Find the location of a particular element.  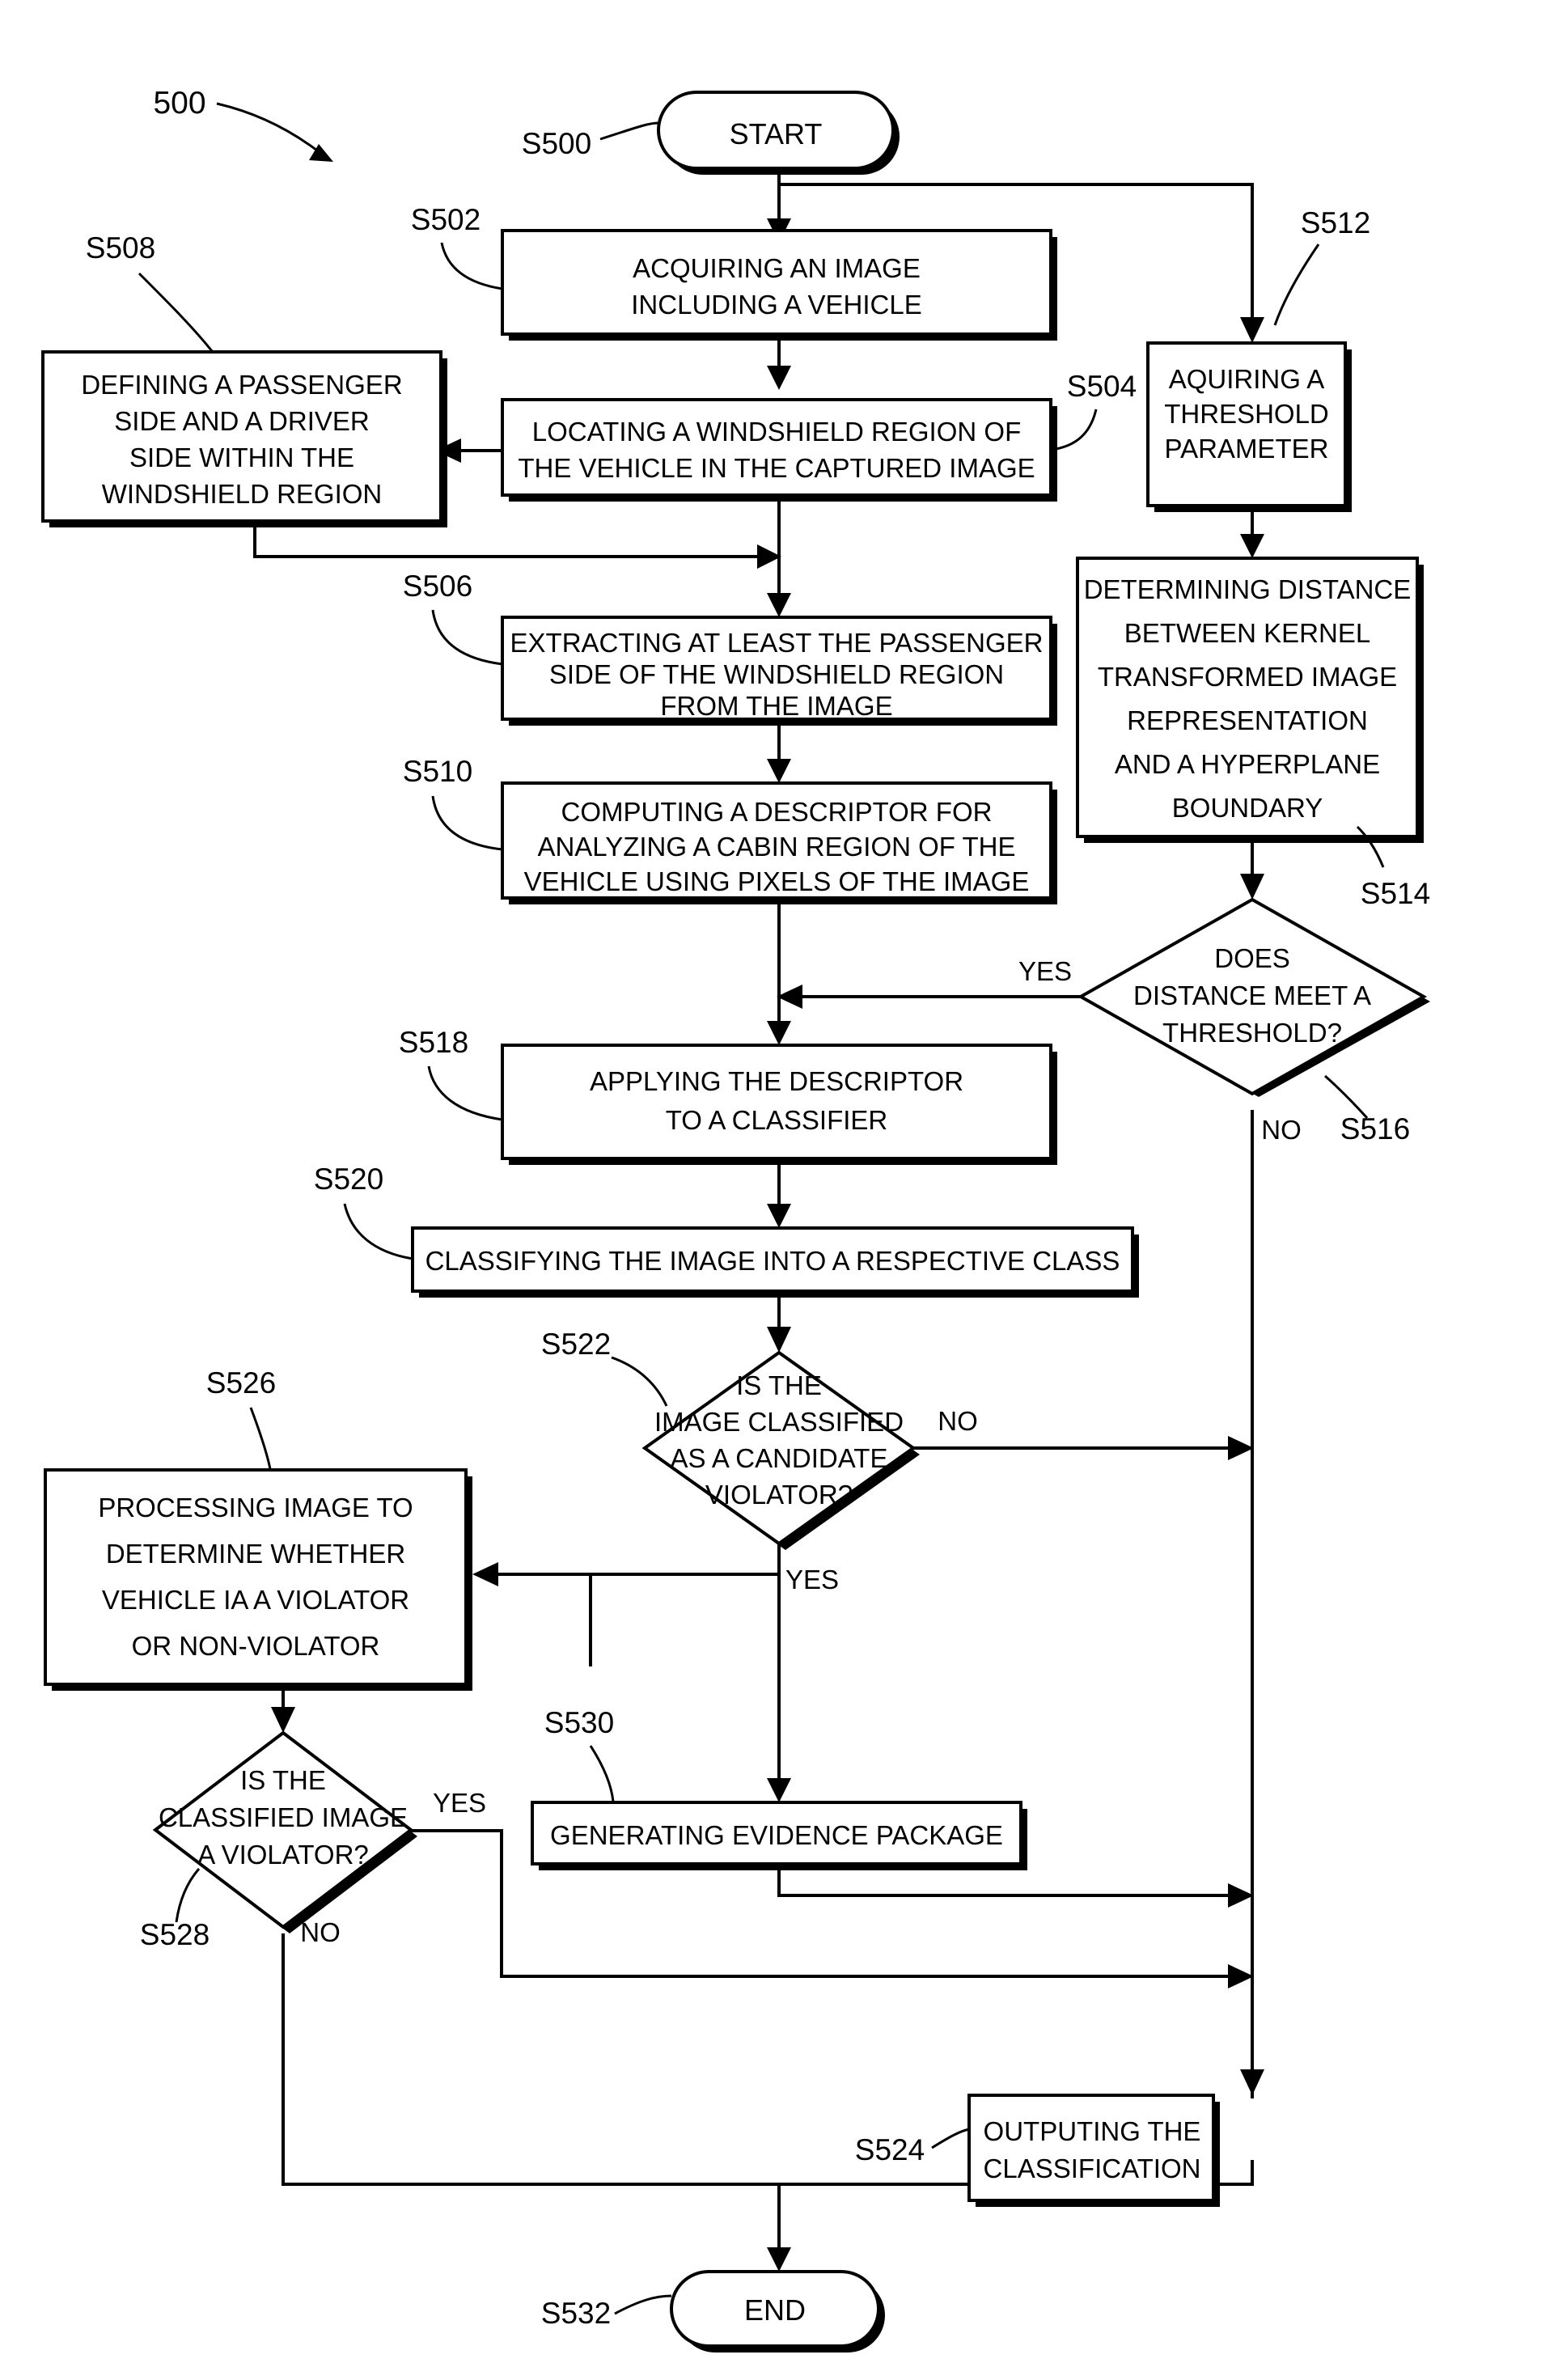

ref-s518-callout: S518 is located at coordinates (451, 1073).